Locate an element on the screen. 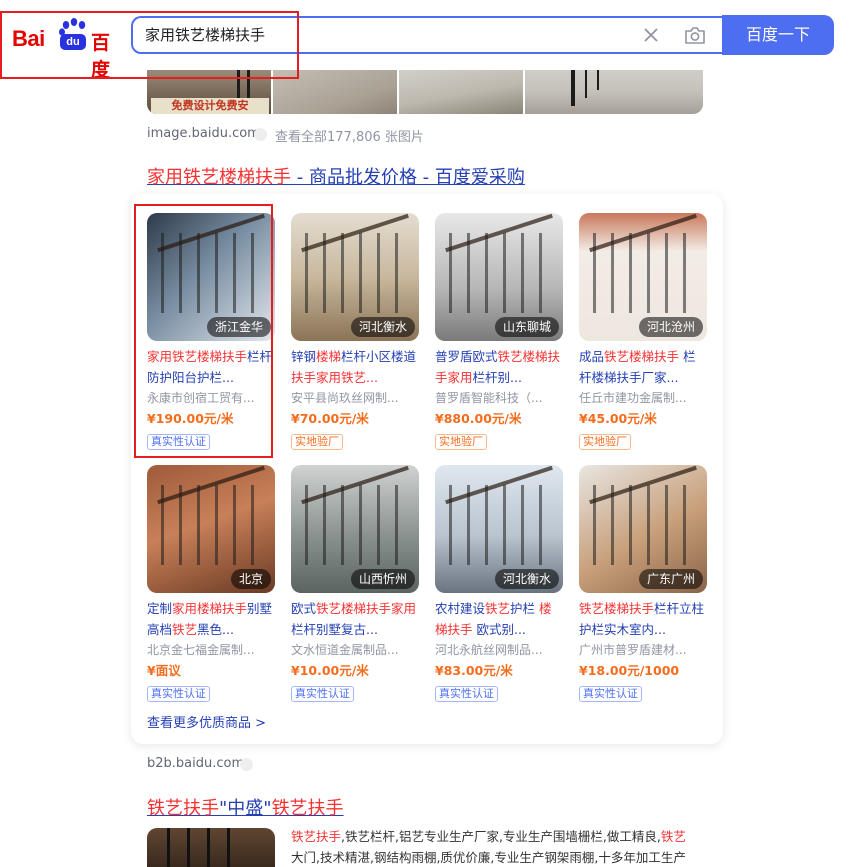  annotation-box-product is located at coordinates (203, 331).